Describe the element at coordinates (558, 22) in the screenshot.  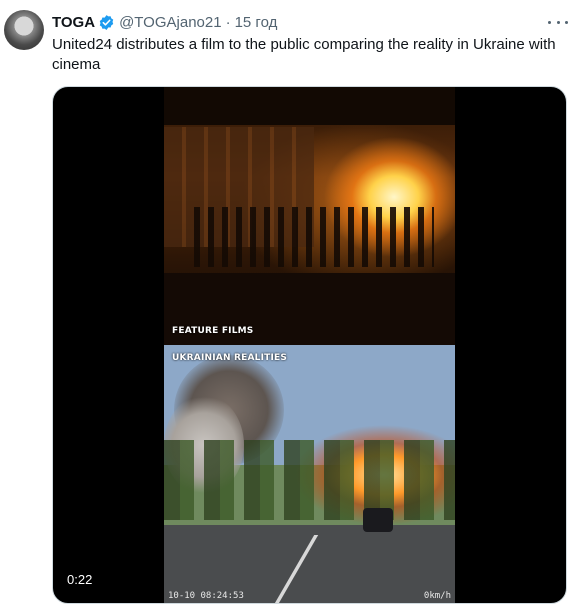
I see `more-options-icon` at that location.